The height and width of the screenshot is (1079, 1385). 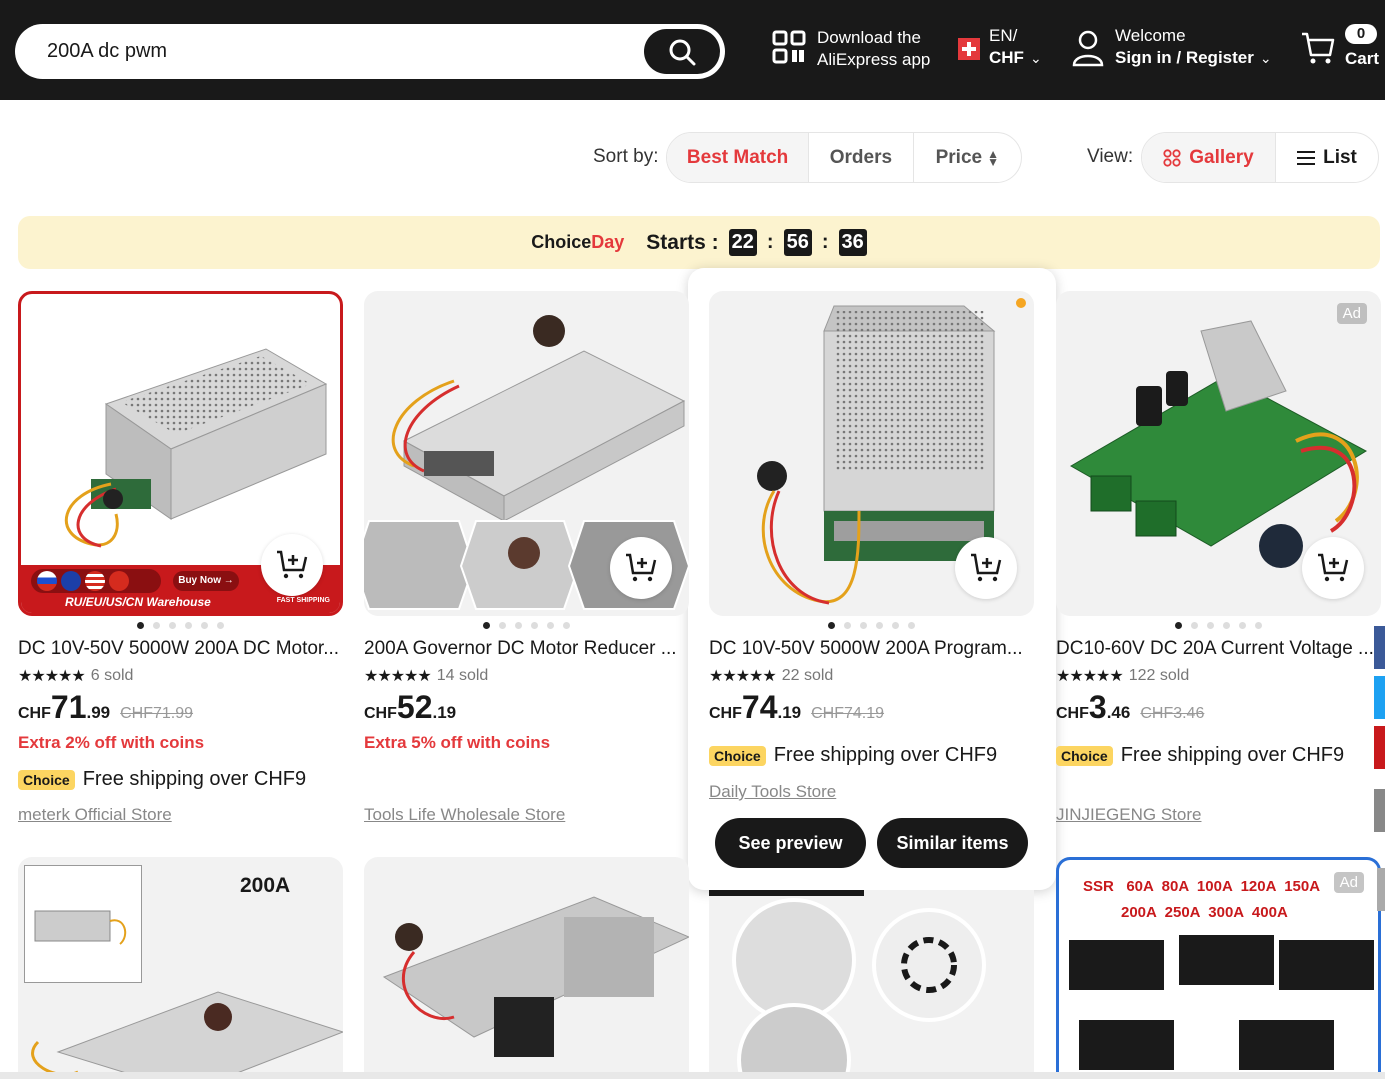 I want to click on choice-day-banner: ChoiceDay Starts : 22 : 56 : 36, so click(x=699, y=242).